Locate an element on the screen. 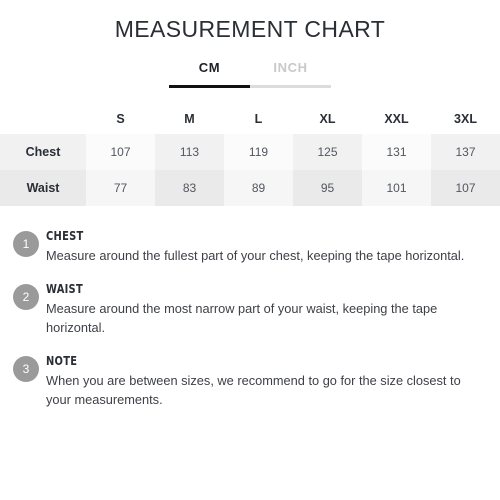 This screenshot has height=500, width=500. page-title: MEASUREMENT CHART is located at coordinates (250, 29).